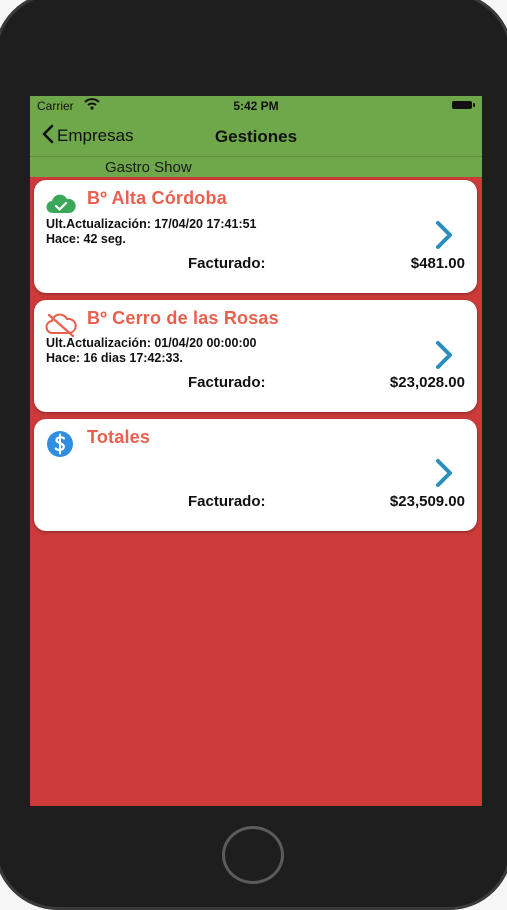 The image size is (507, 910). What do you see at coordinates (157, 198) in the screenshot?
I see `branch-title: Bº Alta Córdoba` at bounding box center [157, 198].